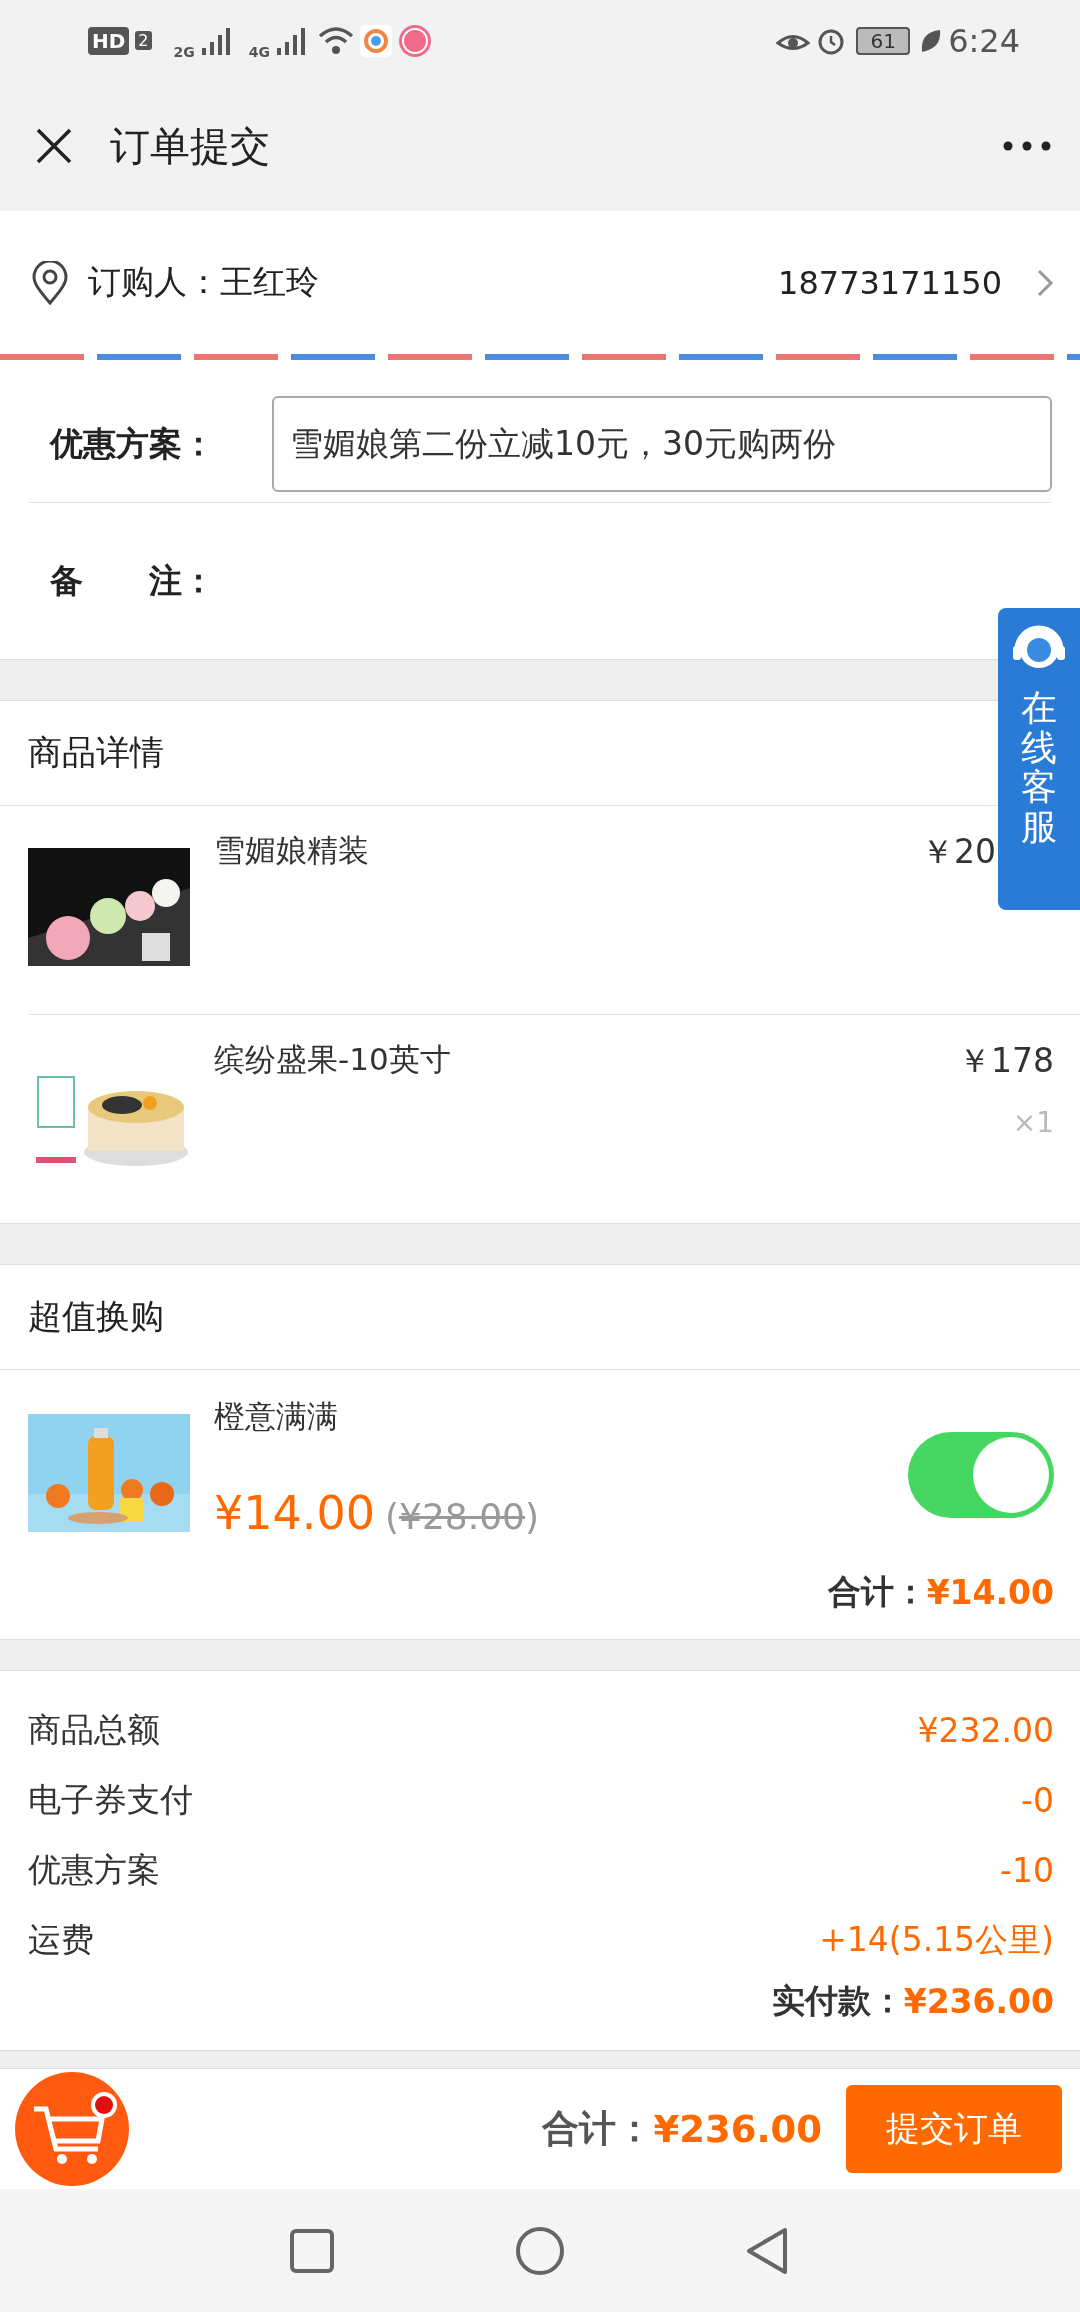 The height and width of the screenshot is (2312, 1080). What do you see at coordinates (276, 1416) in the screenshot?
I see `product-name: 橙意满满` at bounding box center [276, 1416].